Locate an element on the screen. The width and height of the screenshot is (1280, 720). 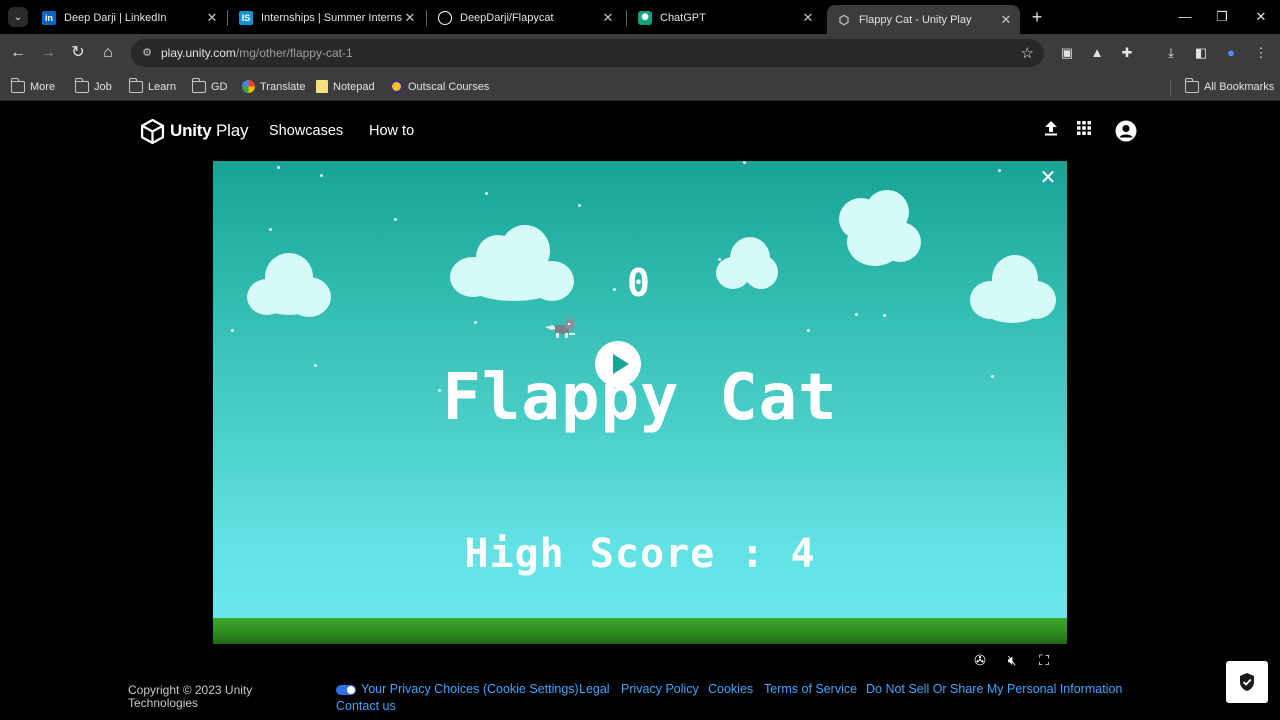
bookmark-outscal: Outscal Courses is located at coordinates (439, 86).